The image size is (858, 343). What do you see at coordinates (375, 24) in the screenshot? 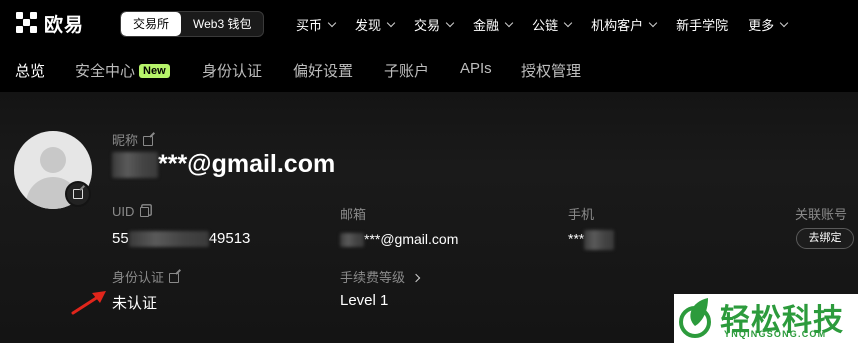
I see `menu-item-discover: 发现` at bounding box center [375, 24].